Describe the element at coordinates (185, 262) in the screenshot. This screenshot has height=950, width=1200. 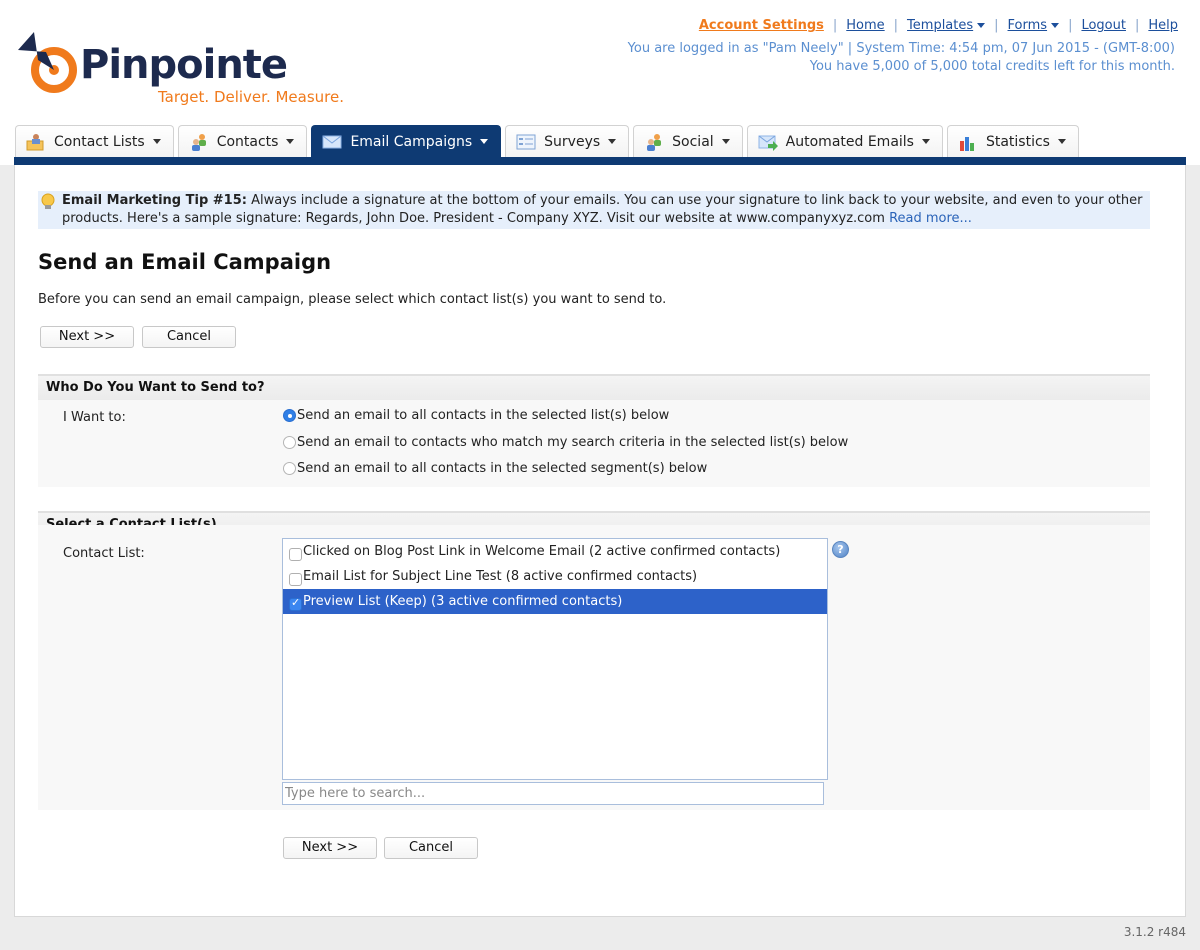
I see `page-title: Send an Email Campaign` at that location.